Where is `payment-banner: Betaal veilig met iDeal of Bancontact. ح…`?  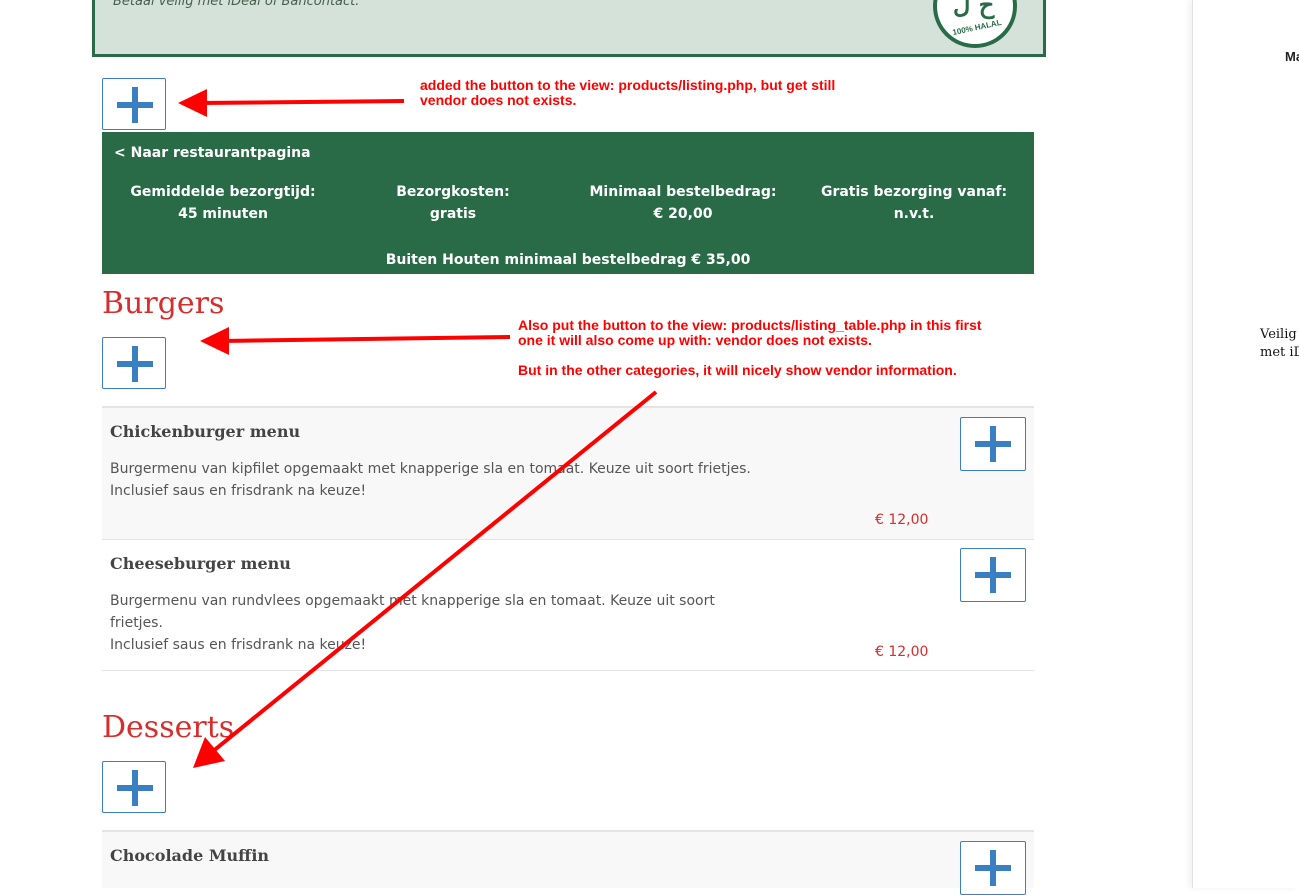 payment-banner: Betaal veilig met iDeal of Bancontact. ح… is located at coordinates (569, 28).